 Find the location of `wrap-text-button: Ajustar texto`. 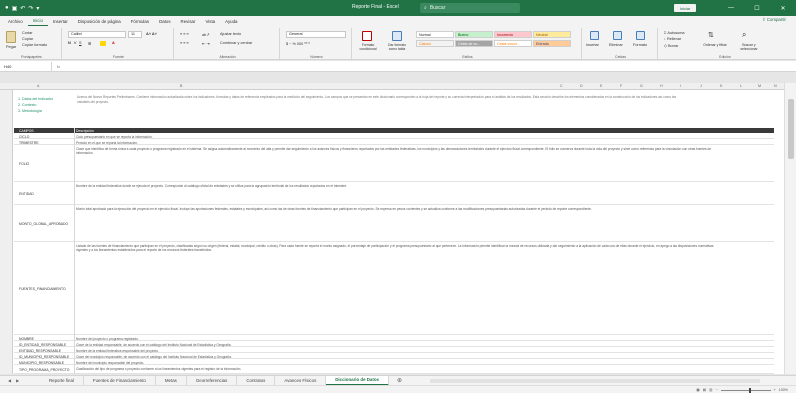

wrap-text-button: Ajustar texto is located at coordinates (230, 34).